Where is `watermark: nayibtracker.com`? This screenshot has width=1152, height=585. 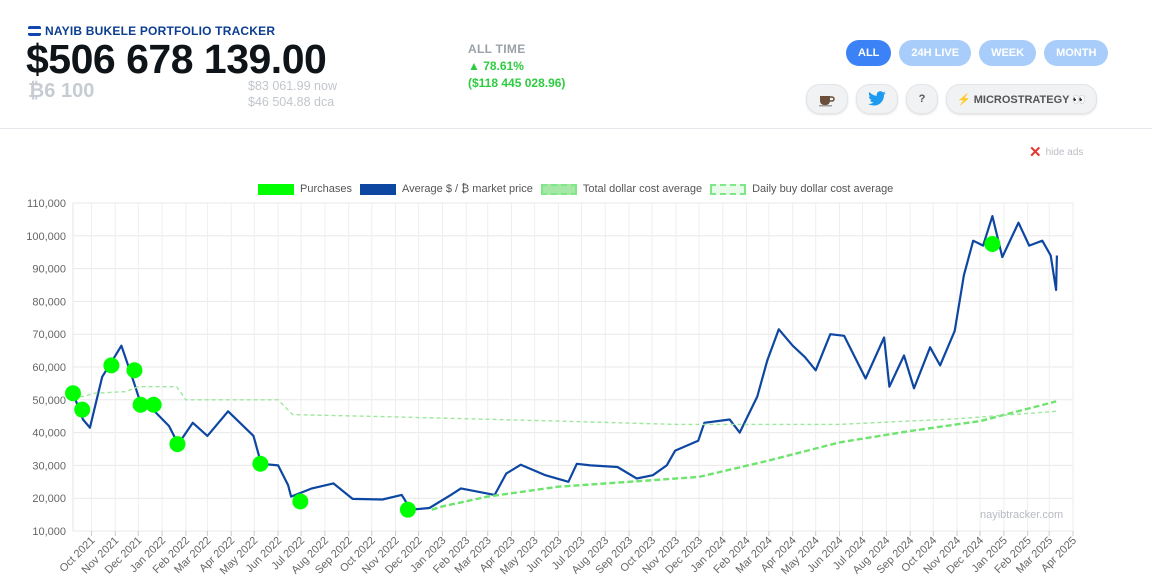
watermark: nayibtracker.com is located at coordinates (1022, 515).